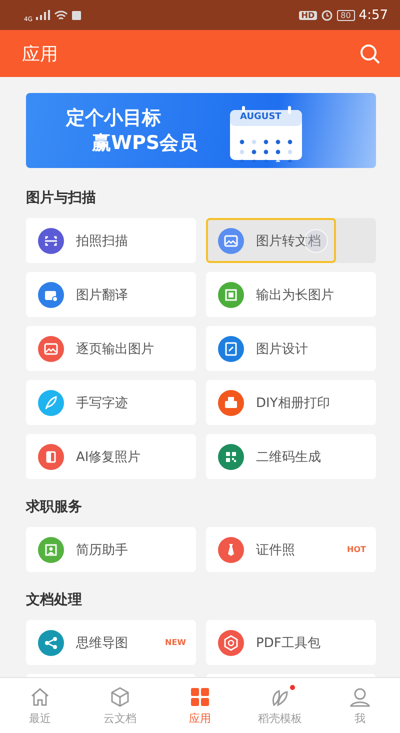  Describe the element at coordinates (291, 402) in the screenshot. I see `app-tile: DIY相册打印` at that location.